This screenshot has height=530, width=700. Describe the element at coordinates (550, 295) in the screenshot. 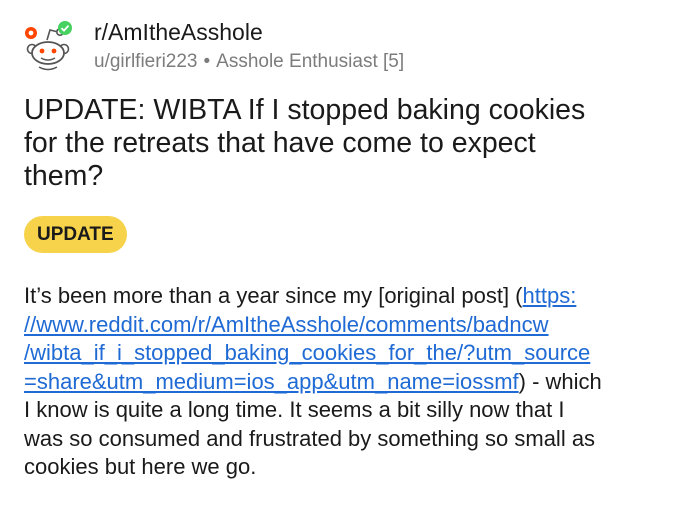

I see `original-post-link: https:` at that location.